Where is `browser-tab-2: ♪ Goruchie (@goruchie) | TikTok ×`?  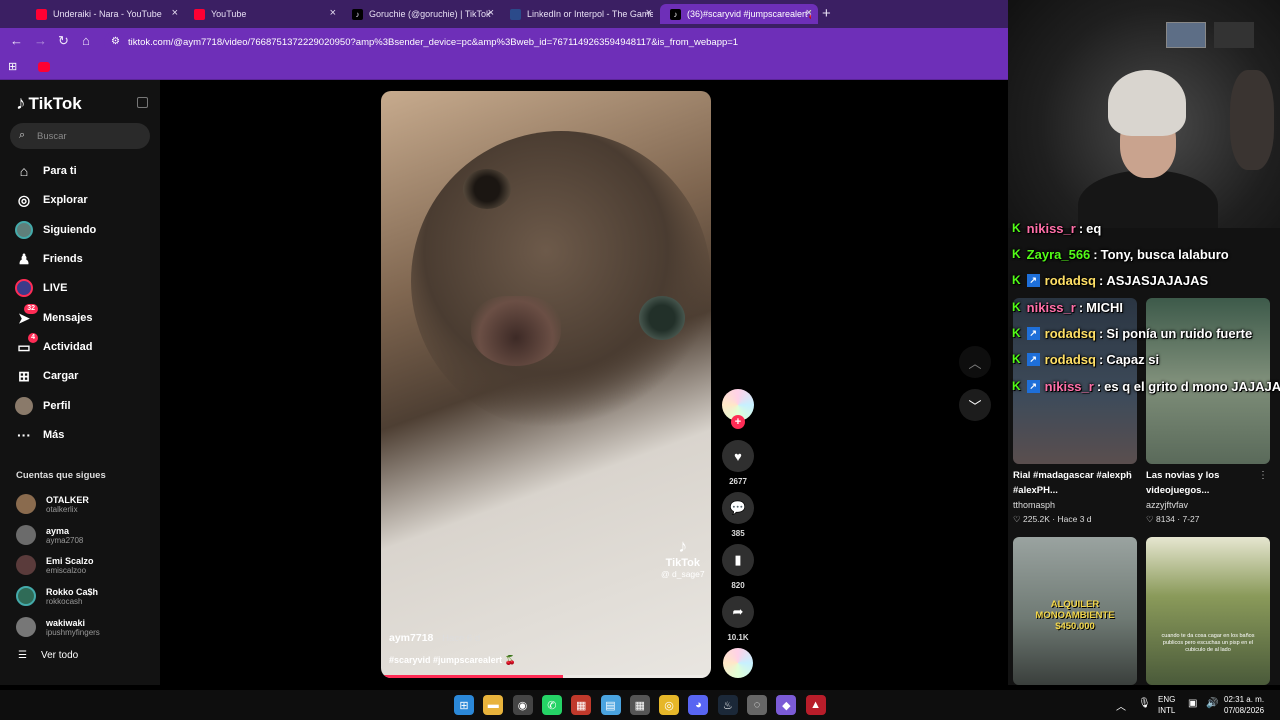 browser-tab-2: ♪ Goruchie (@goruchie) | TikTok × is located at coordinates (421, 14).